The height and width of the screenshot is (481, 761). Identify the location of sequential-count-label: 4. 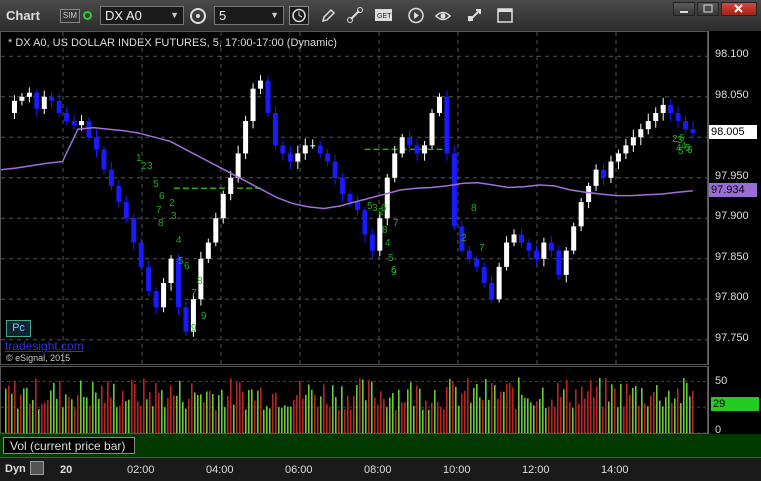
(388, 243).